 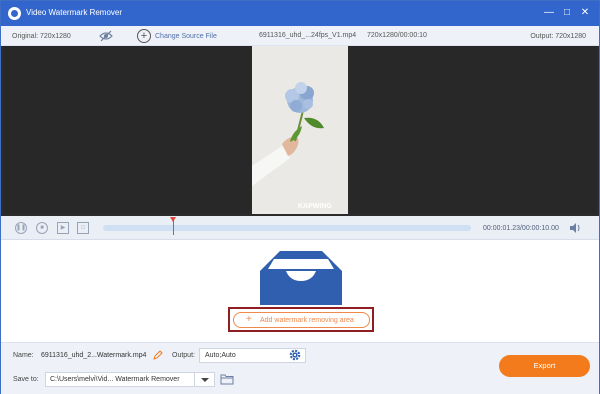 What do you see at coordinates (249, 319) in the screenshot?
I see `plus-icon: +` at bounding box center [249, 319].